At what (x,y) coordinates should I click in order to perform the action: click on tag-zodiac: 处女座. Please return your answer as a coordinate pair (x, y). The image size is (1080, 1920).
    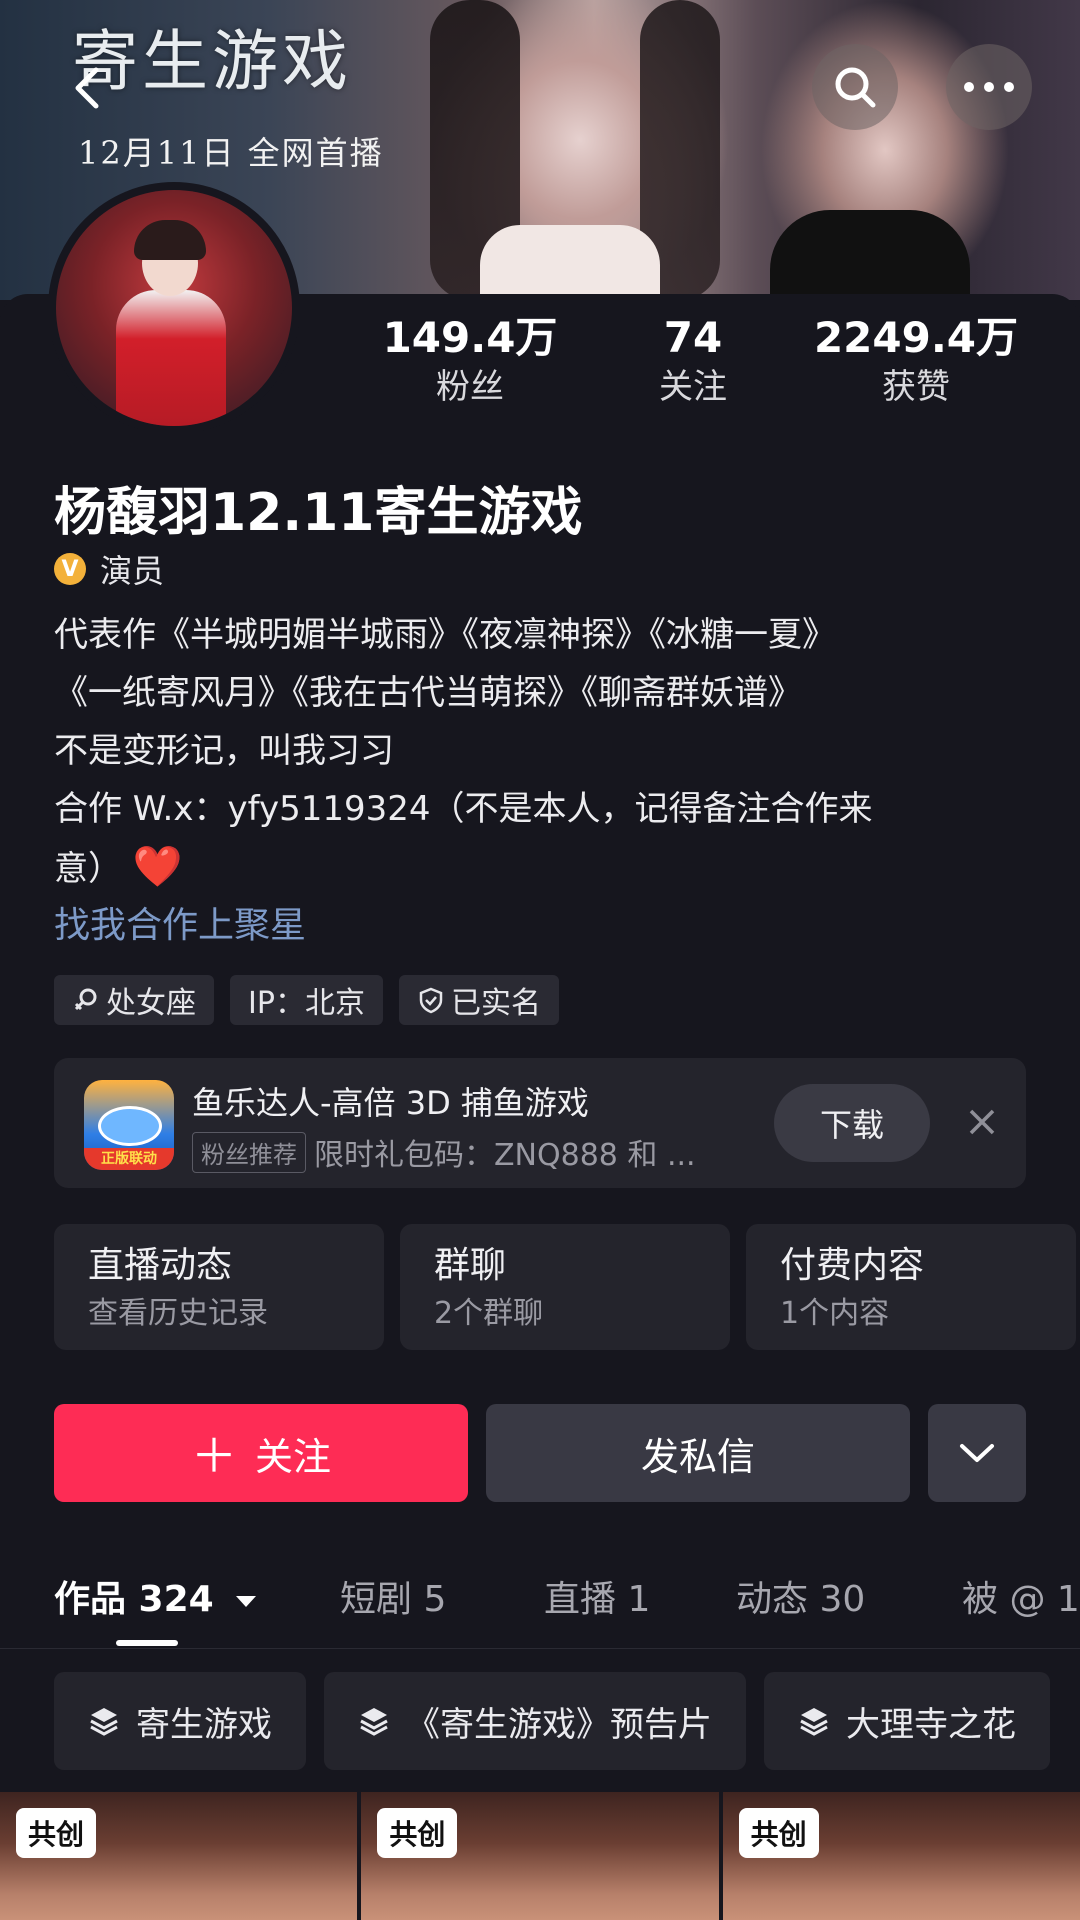
    Looking at the image, I should click on (134, 1000).